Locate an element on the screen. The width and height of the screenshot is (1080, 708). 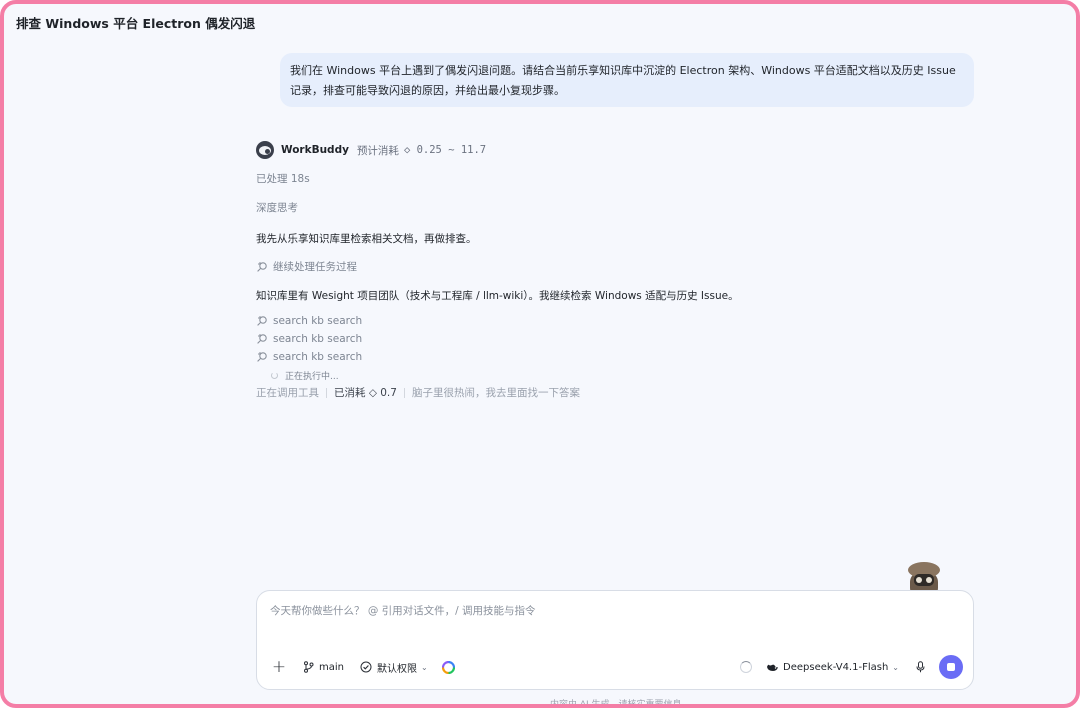
model-selector: Deepseek-V4.1-Flash ⌄ is located at coordinates (832, 667).